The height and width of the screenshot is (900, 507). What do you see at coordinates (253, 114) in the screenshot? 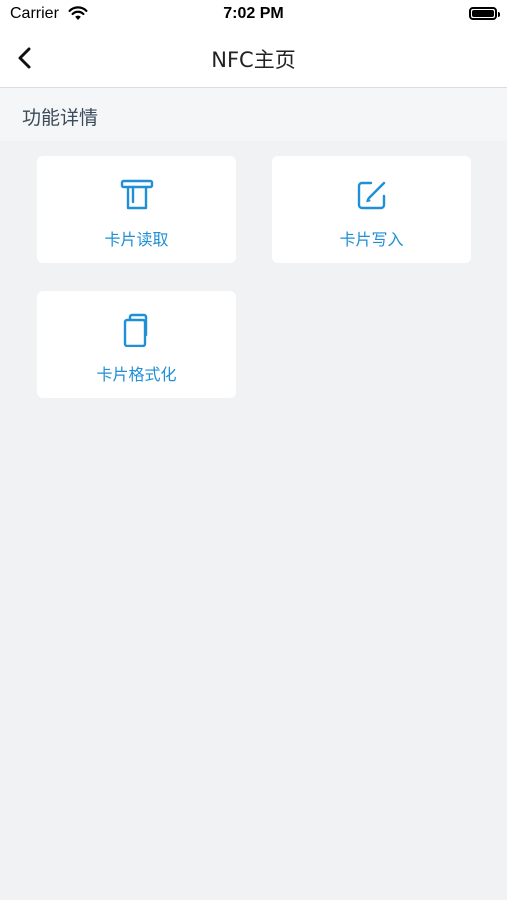
I see `section-header: 功能详情` at bounding box center [253, 114].